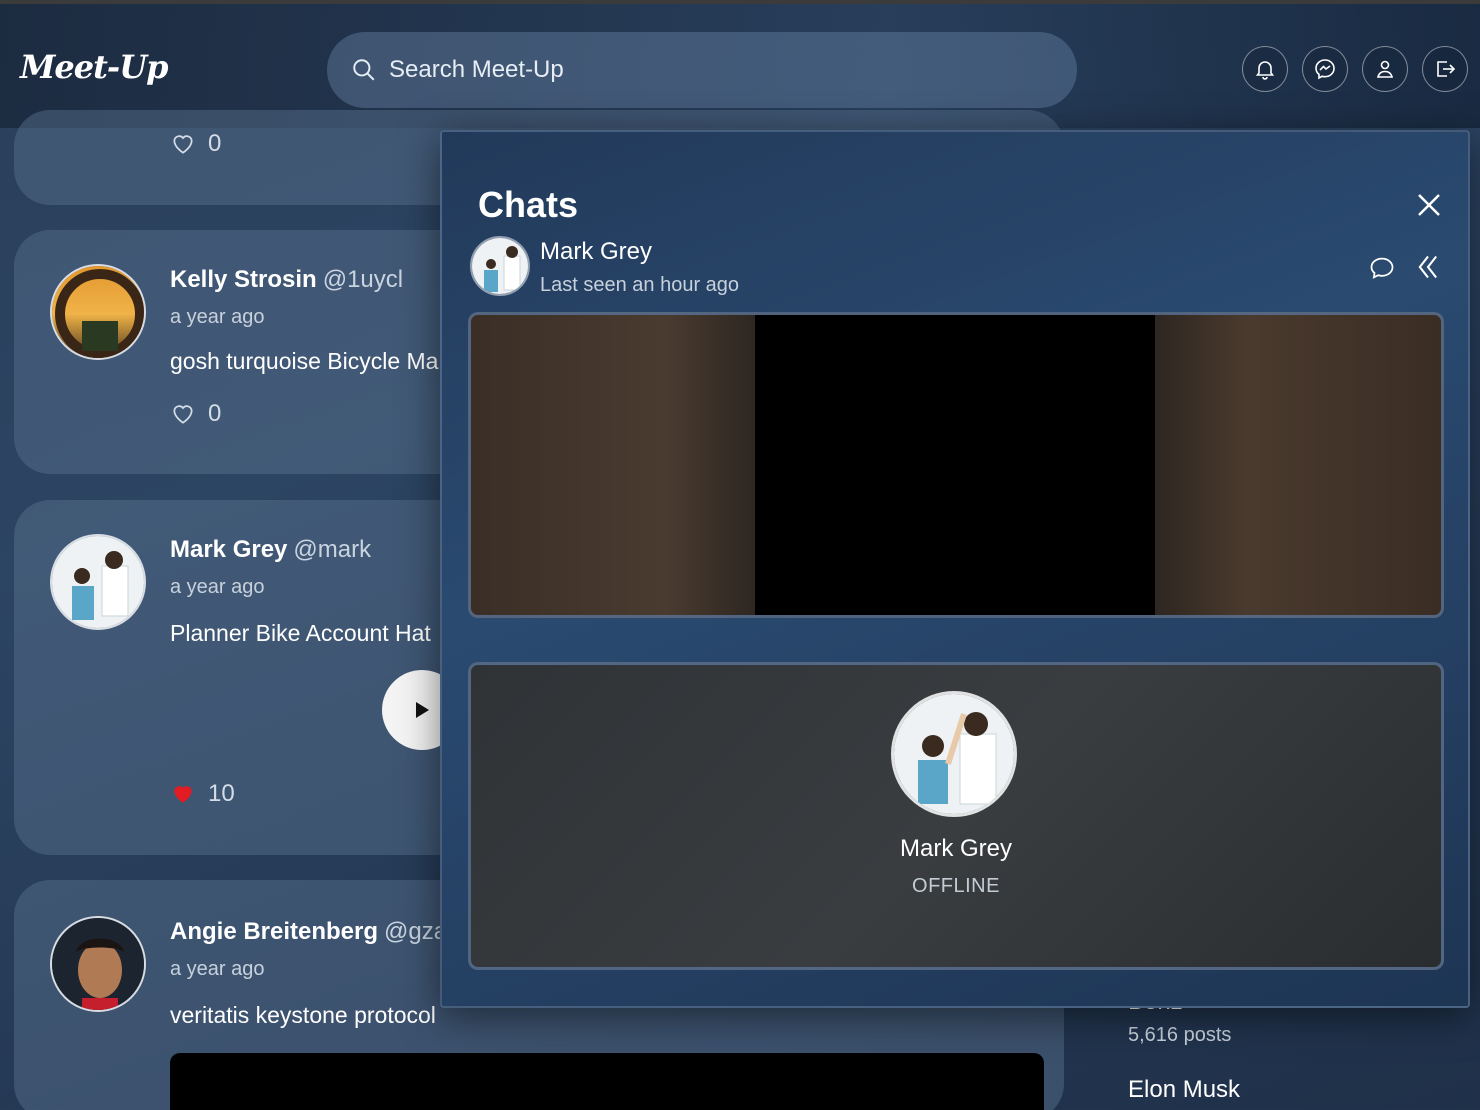 The image size is (1480, 1110). I want to click on post-author: Angie Breitenberg @gza, so click(308, 932).